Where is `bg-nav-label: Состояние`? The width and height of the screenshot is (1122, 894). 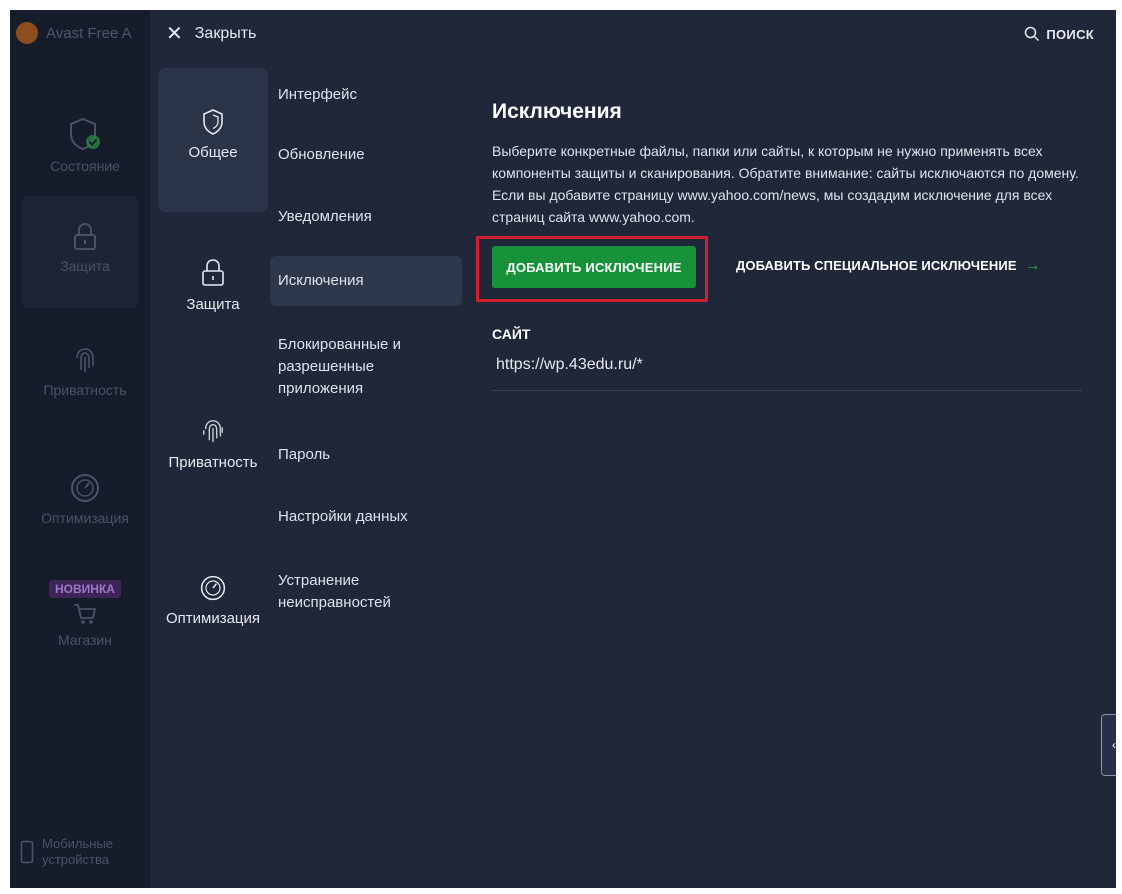
bg-nav-label: Состояние is located at coordinates (85, 166).